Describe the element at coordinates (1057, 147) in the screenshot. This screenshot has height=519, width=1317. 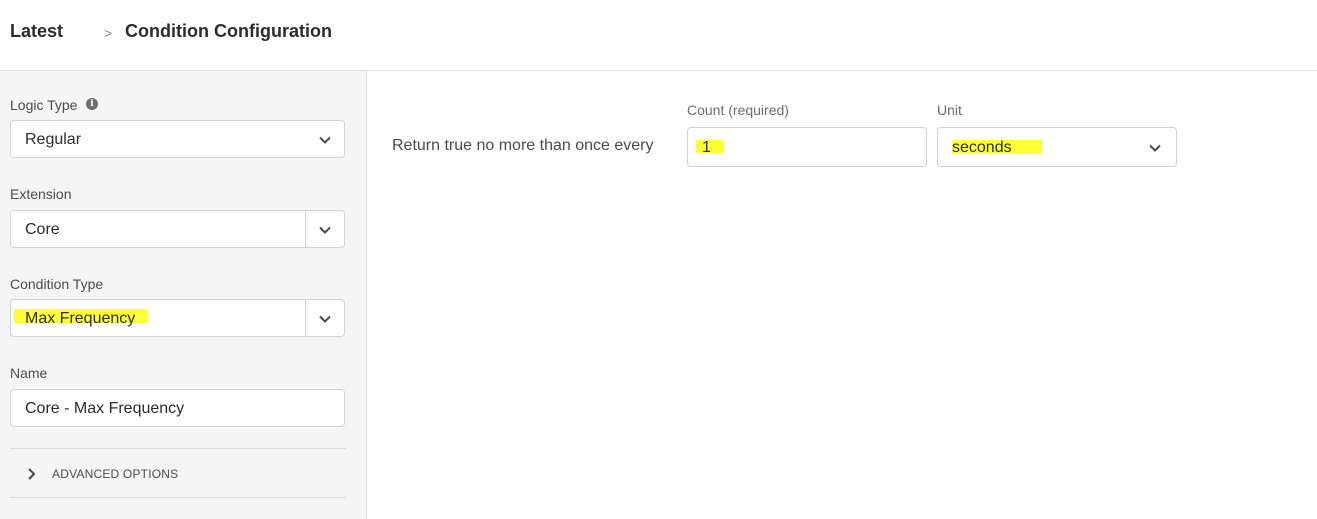
I see `unit-select: seconds` at that location.